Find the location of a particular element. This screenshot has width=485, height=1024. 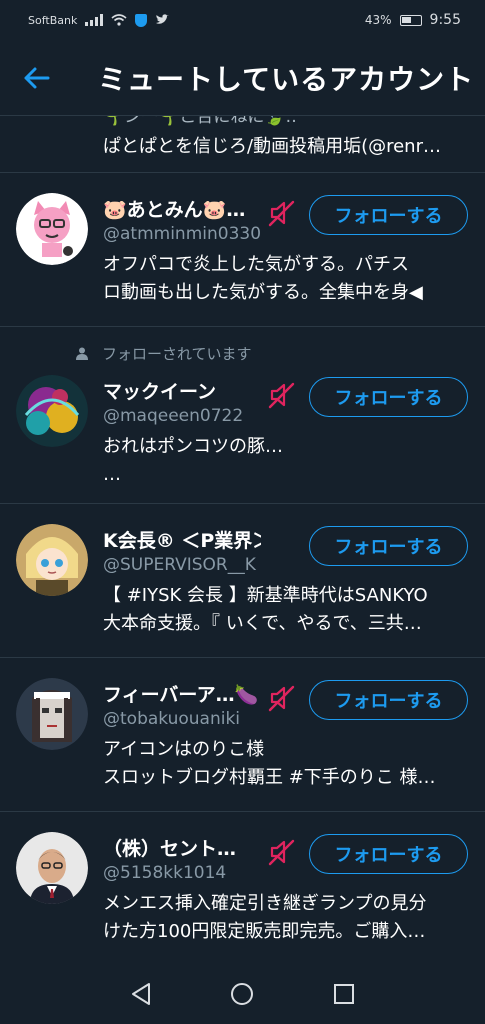

signal-icon is located at coordinates (94, 20).